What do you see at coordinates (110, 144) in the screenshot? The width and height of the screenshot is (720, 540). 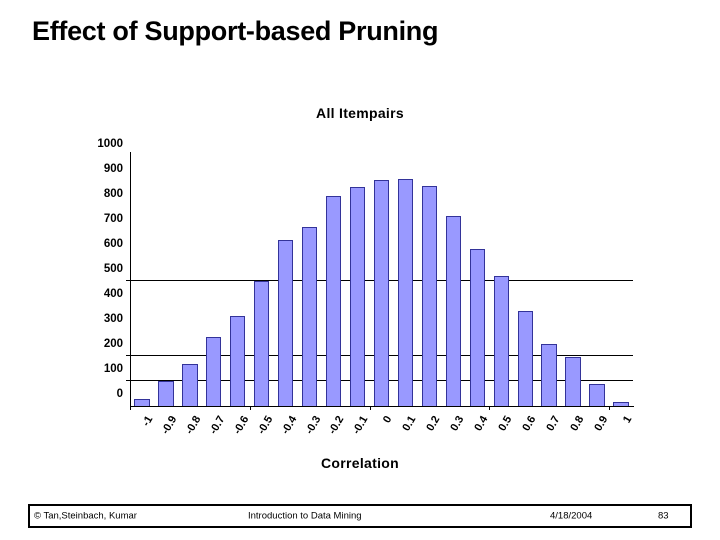 I see `y-axis-tick-label: 1000` at bounding box center [110, 144].